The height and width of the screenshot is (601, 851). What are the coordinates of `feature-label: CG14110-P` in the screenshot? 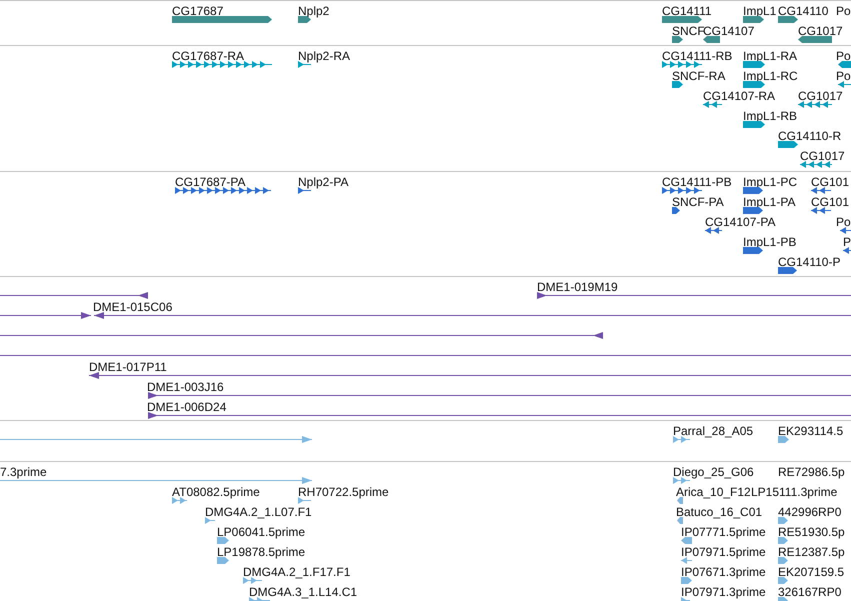 It's located at (809, 262).